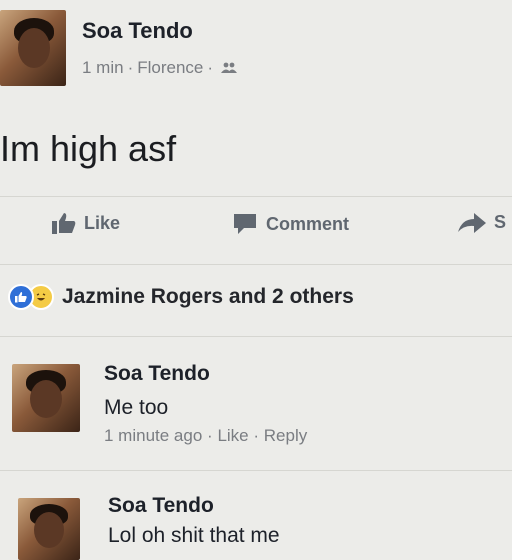 Image resolution: width=512 pixels, height=560 pixels. I want to click on comment-like-link: Like, so click(232, 435).